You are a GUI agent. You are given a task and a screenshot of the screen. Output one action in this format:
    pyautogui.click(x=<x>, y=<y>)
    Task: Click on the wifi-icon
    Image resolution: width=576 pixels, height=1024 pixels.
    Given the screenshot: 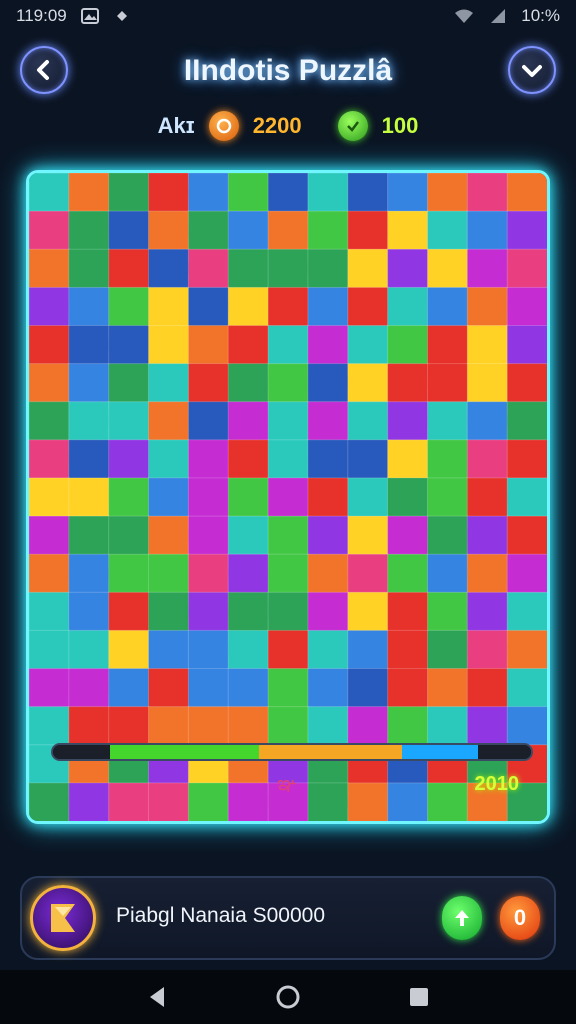 What is the action you would take?
    pyautogui.click(x=464, y=16)
    